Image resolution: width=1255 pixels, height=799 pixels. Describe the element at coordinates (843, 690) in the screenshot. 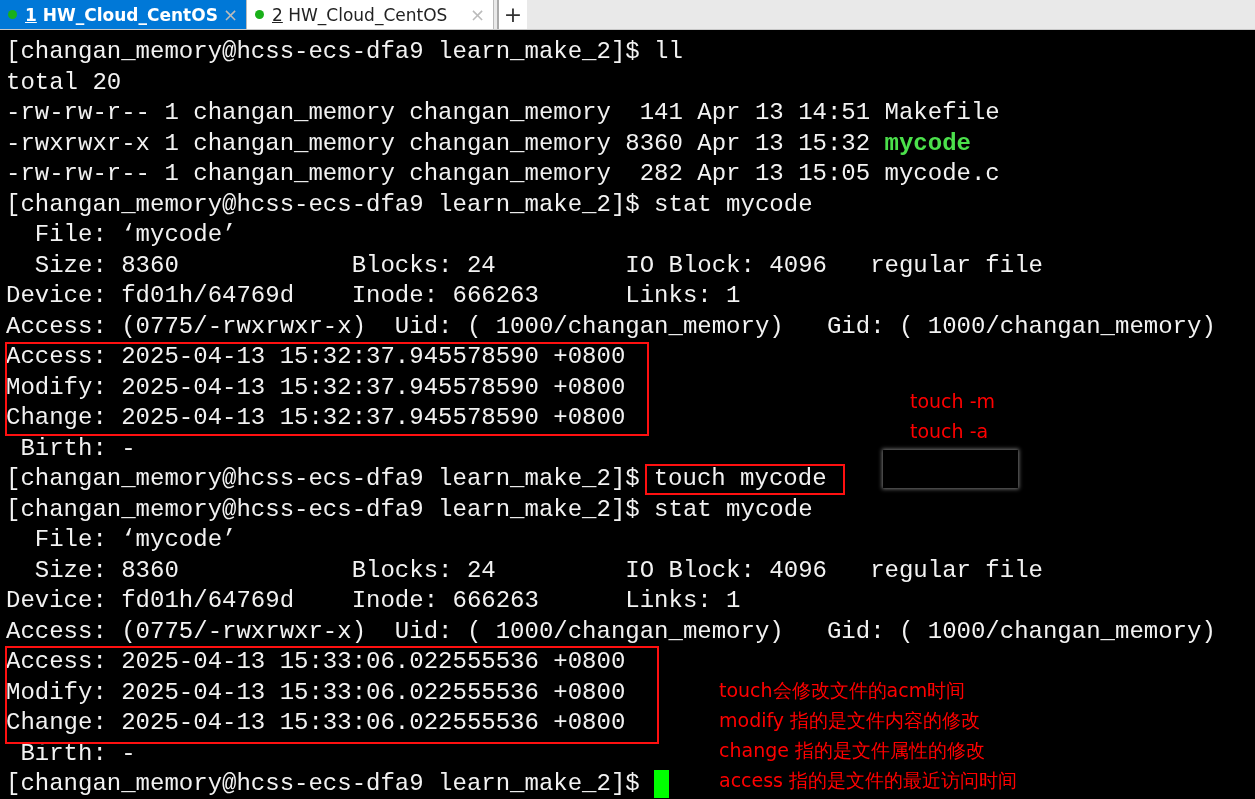

I see `annotation-text: touch会修改文件的acm时间` at that location.